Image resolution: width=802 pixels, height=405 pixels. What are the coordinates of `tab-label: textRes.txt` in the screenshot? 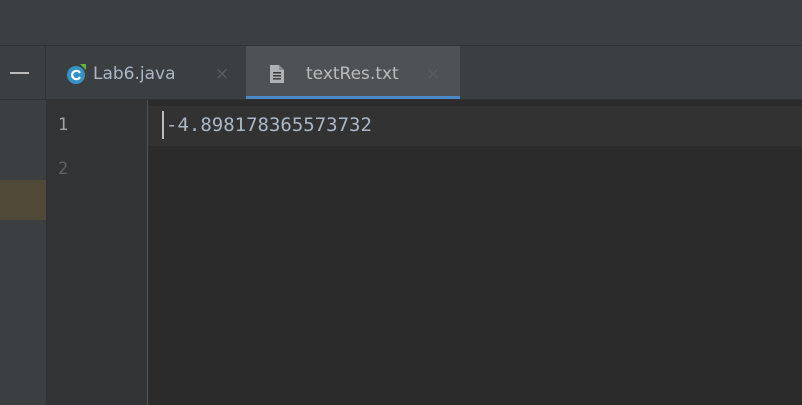 It's located at (352, 74).